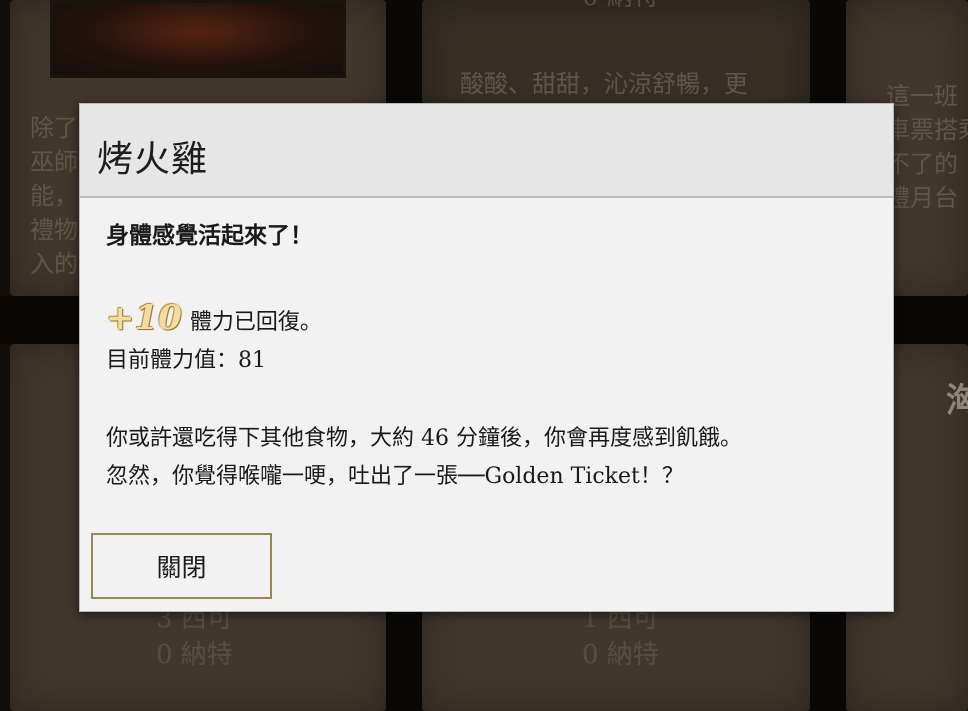 This screenshot has width=968, height=711. I want to click on hunger-text: 你或許還吃得下其他食物，大約 46 分鐘後，你會再度感到飢餓。, so click(424, 438).